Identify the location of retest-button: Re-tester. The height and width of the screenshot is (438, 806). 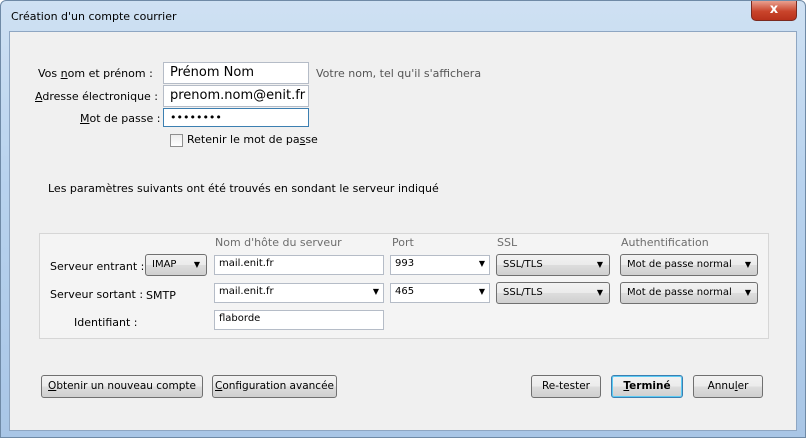
(566, 386).